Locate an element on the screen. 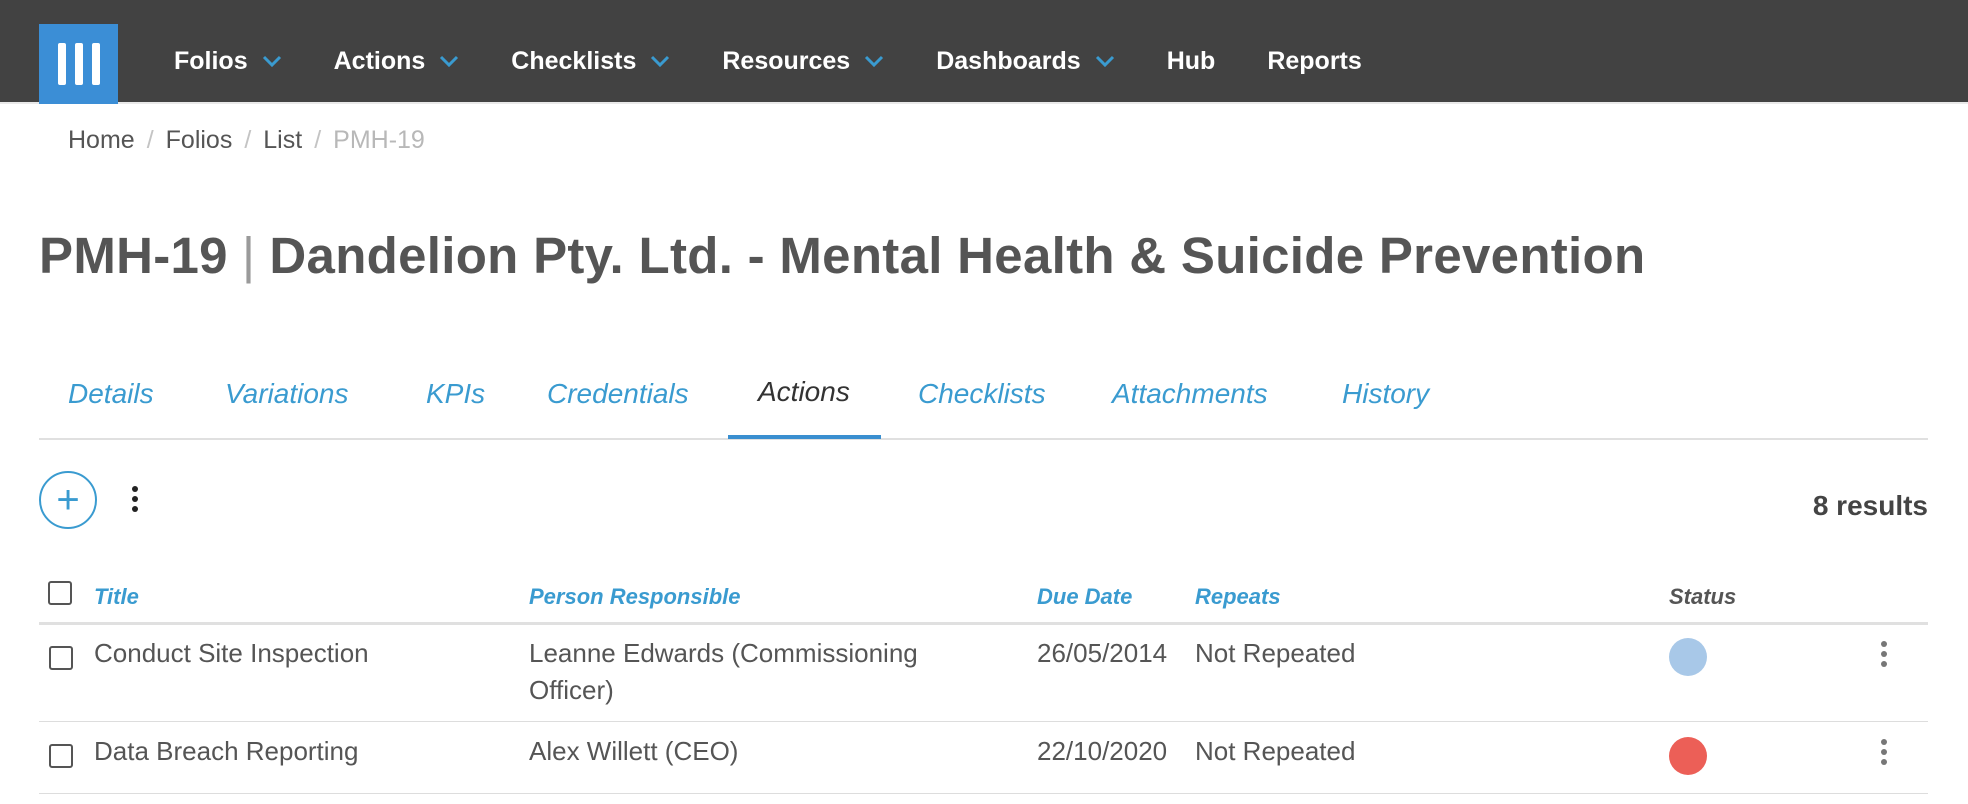  menu-bars-icon is located at coordinates (78, 64).